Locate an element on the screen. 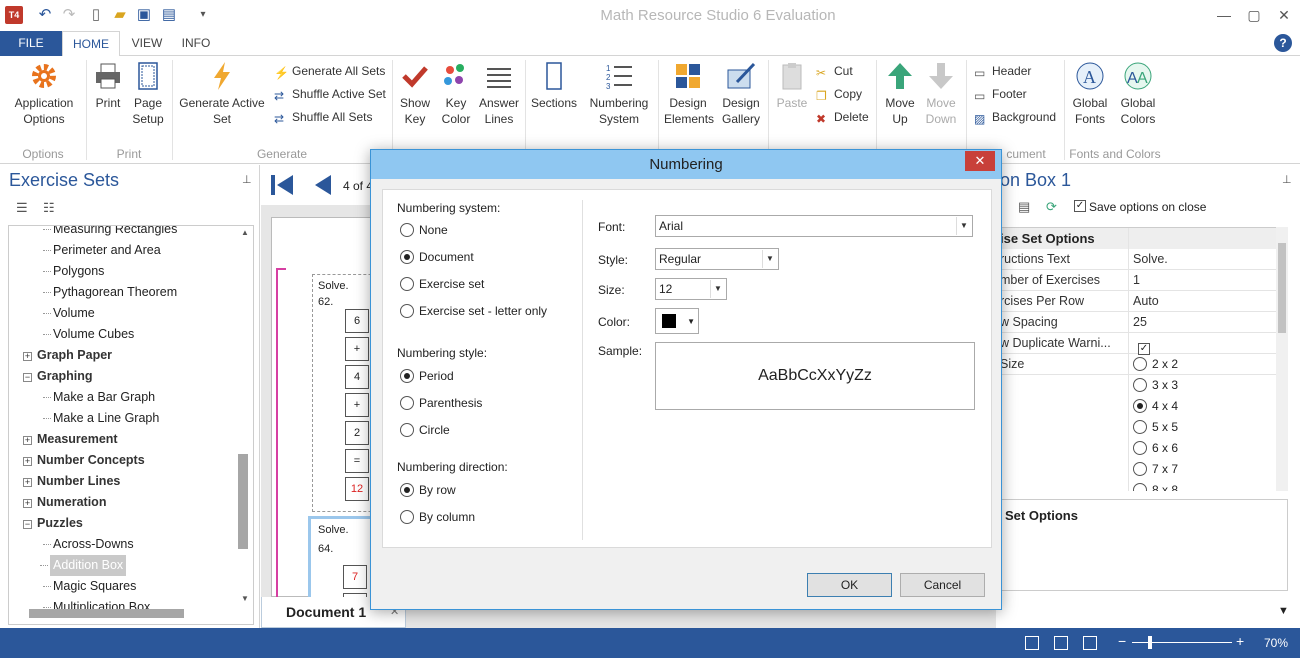  answer-lines-button: Answer Lines is located at coordinates (499, 93).